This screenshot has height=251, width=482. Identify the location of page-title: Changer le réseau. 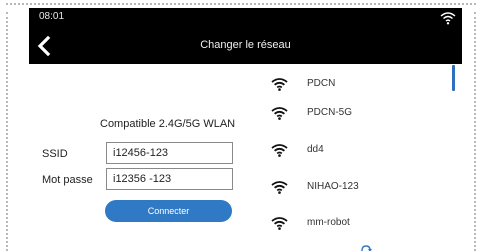
(245, 45).